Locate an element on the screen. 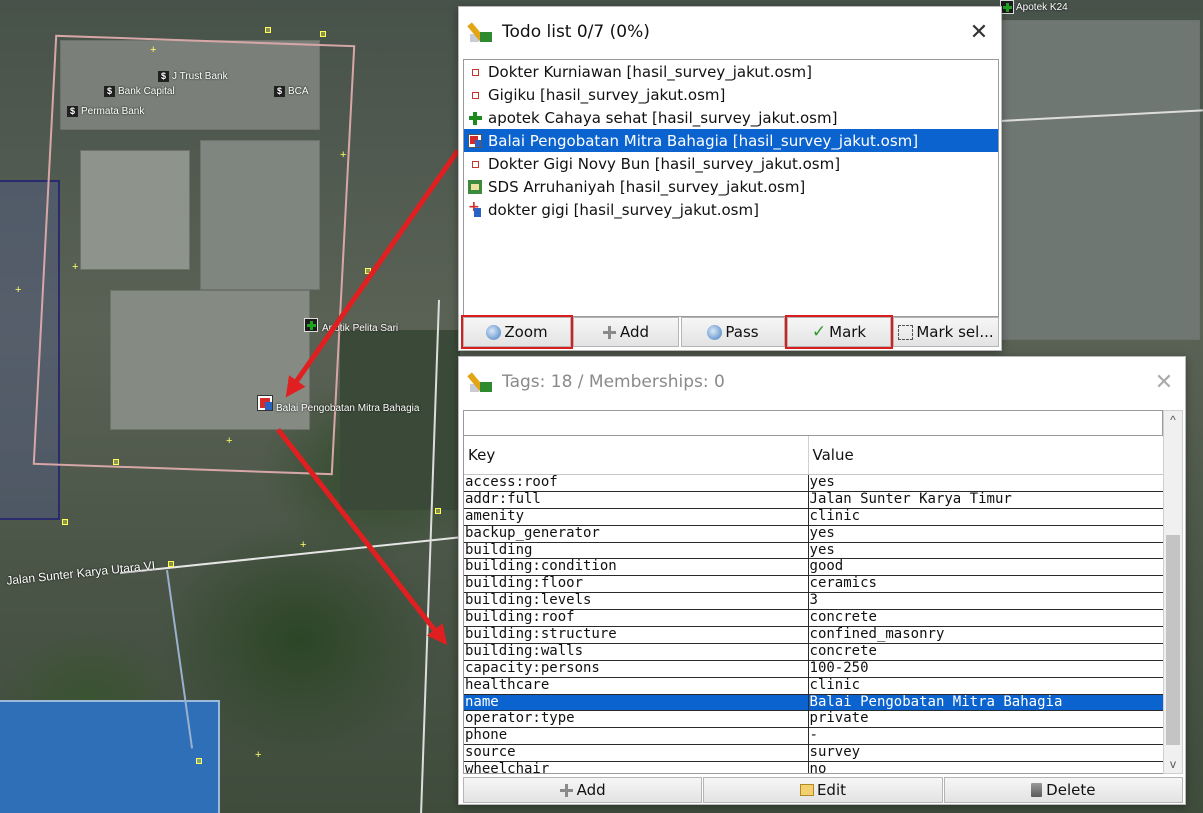  tag-row: name Balai Pengobatan Mitra Bahagia is located at coordinates (813, 703).